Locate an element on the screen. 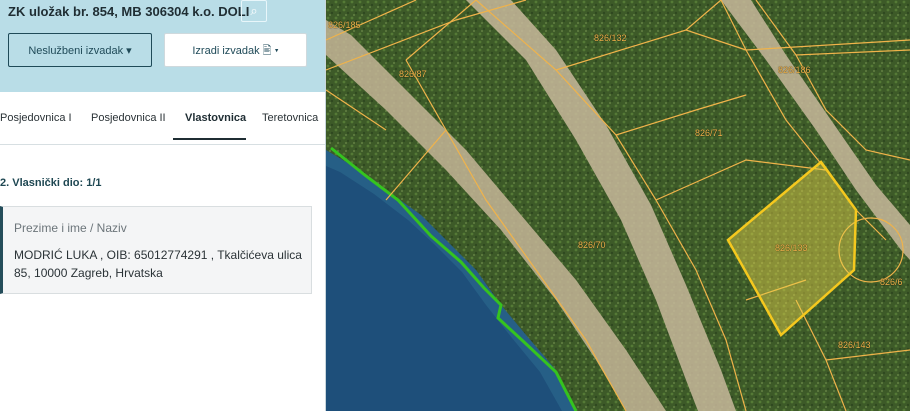 The height and width of the screenshot is (411, 910). unofficial-extract-button: Neslužbeni izvadak ▾ is located at coordinates (80, 50).